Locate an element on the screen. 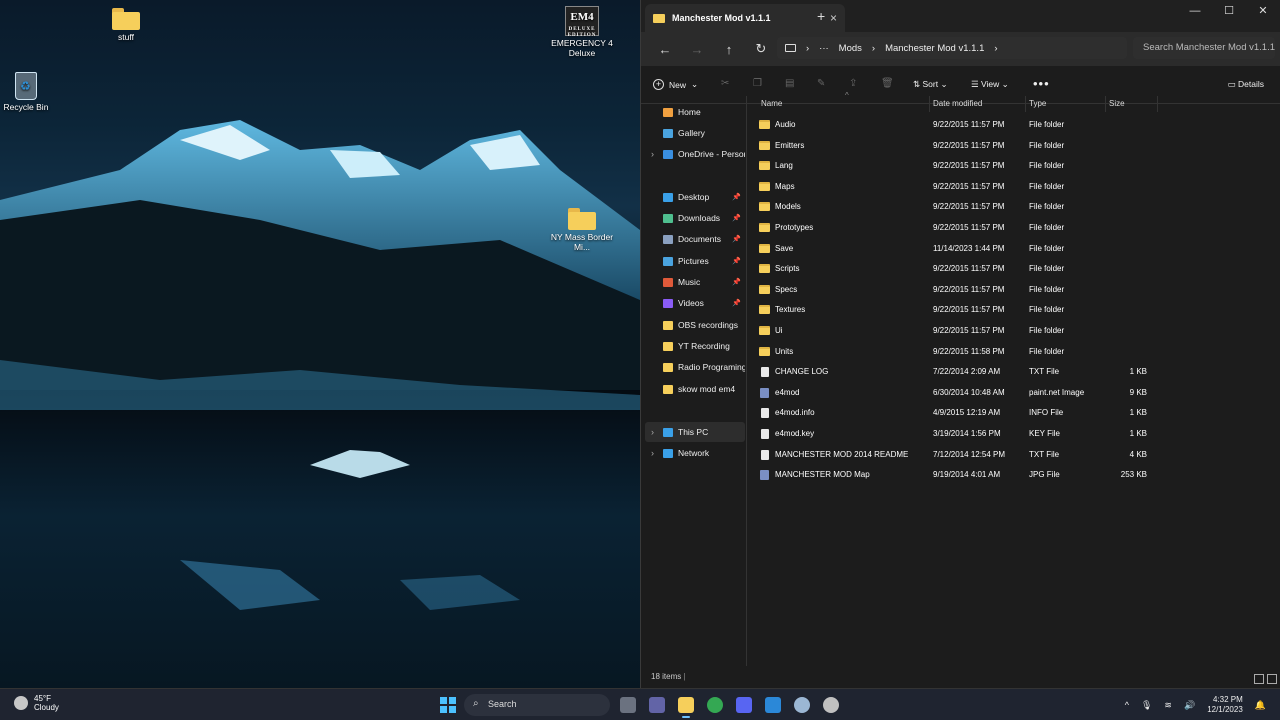 Image resolution: width=1280 pixels, height=720 pixels. close-button: ✕ is located at coordinates (1263, 11).